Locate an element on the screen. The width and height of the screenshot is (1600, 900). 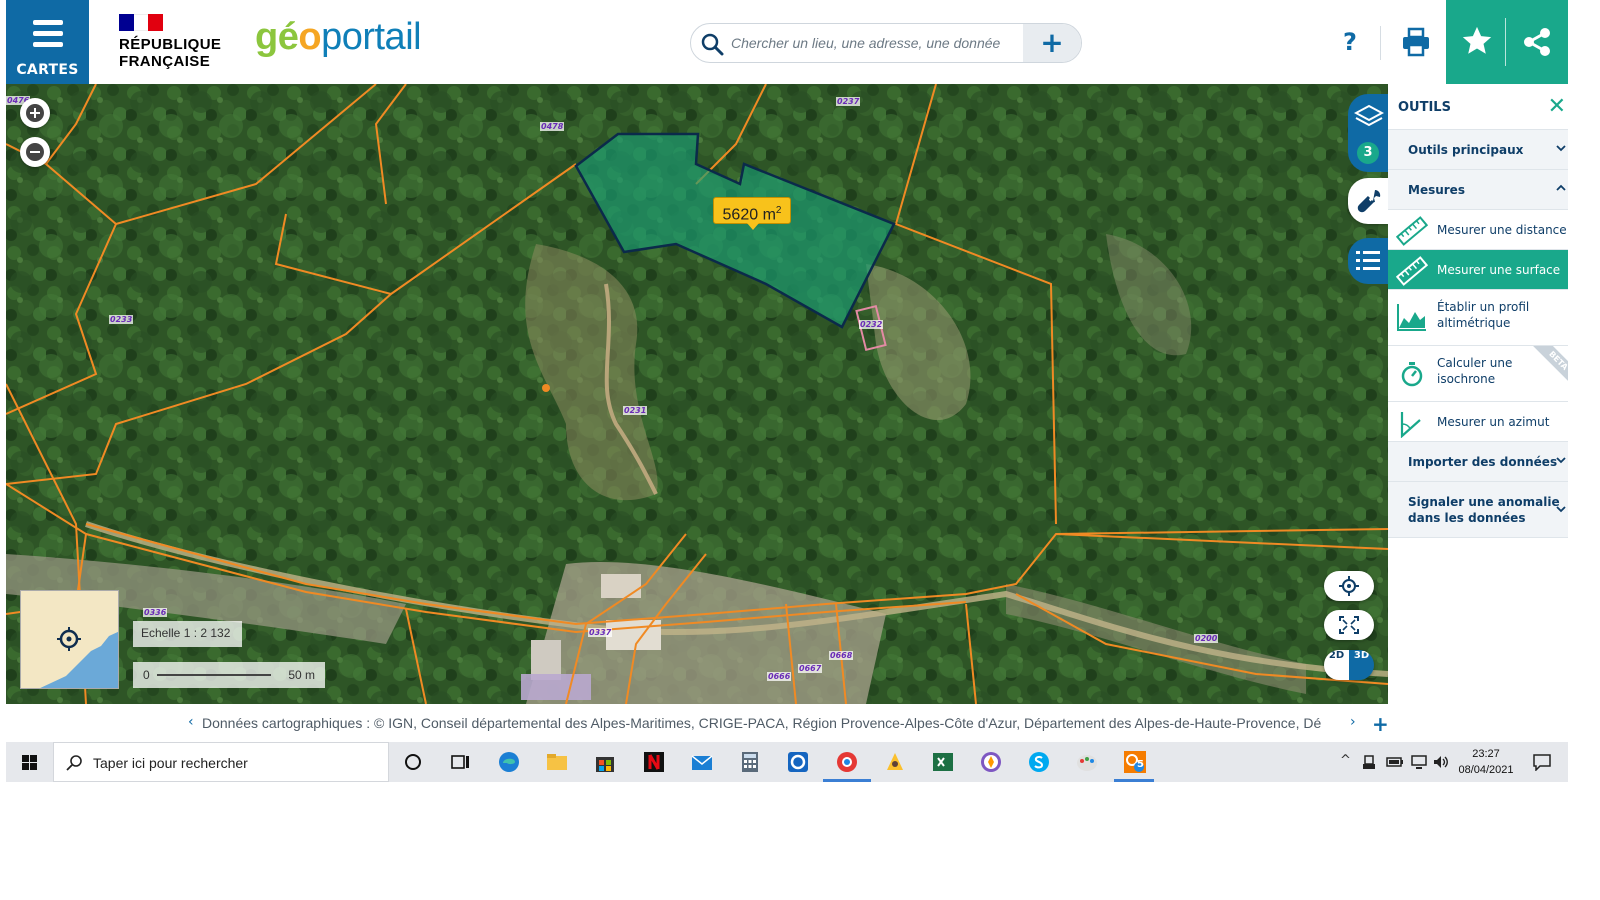
elevation-profile-icon is located at coordinates (1411, 317).